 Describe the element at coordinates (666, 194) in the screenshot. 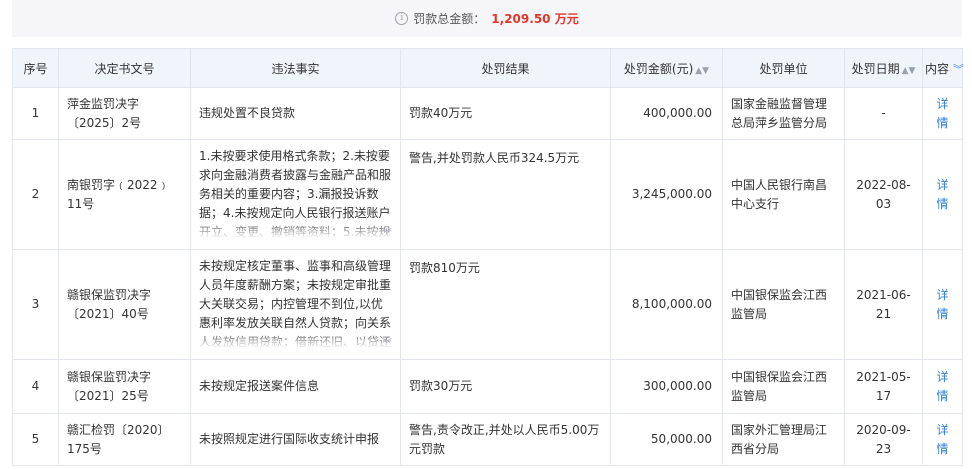

I see `cell-amount: 3,245,000.00` at that location.